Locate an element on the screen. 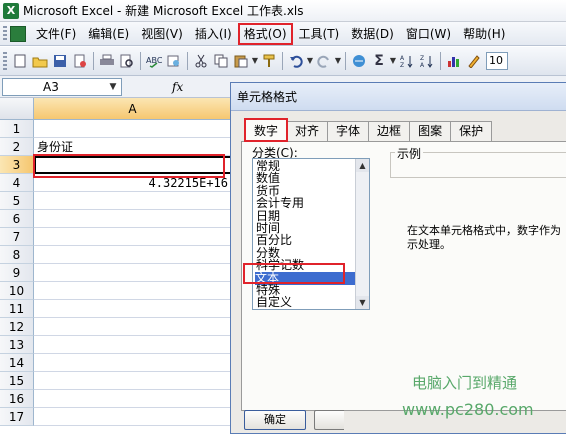 This screenshot has width=566, height=434. scroll-down-icon: ▼ is located at coordinates (362, 302).